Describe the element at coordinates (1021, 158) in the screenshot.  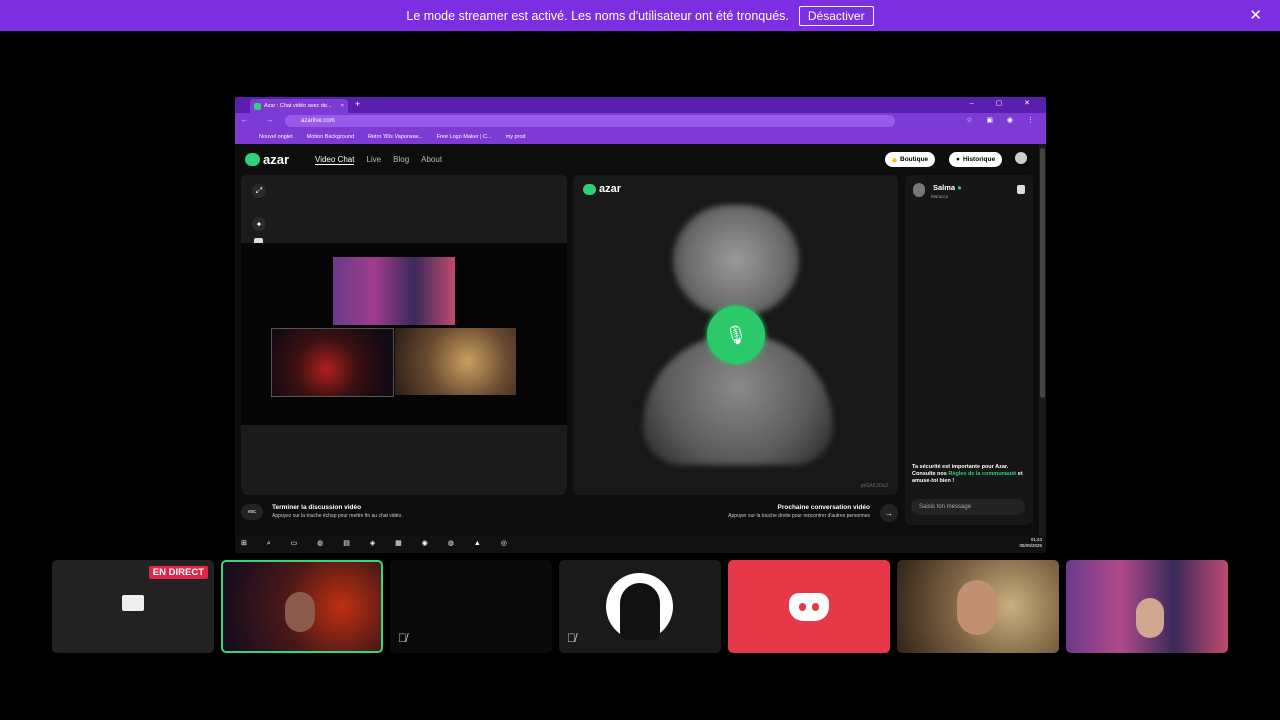
I see `user-profile-icon` at that location.